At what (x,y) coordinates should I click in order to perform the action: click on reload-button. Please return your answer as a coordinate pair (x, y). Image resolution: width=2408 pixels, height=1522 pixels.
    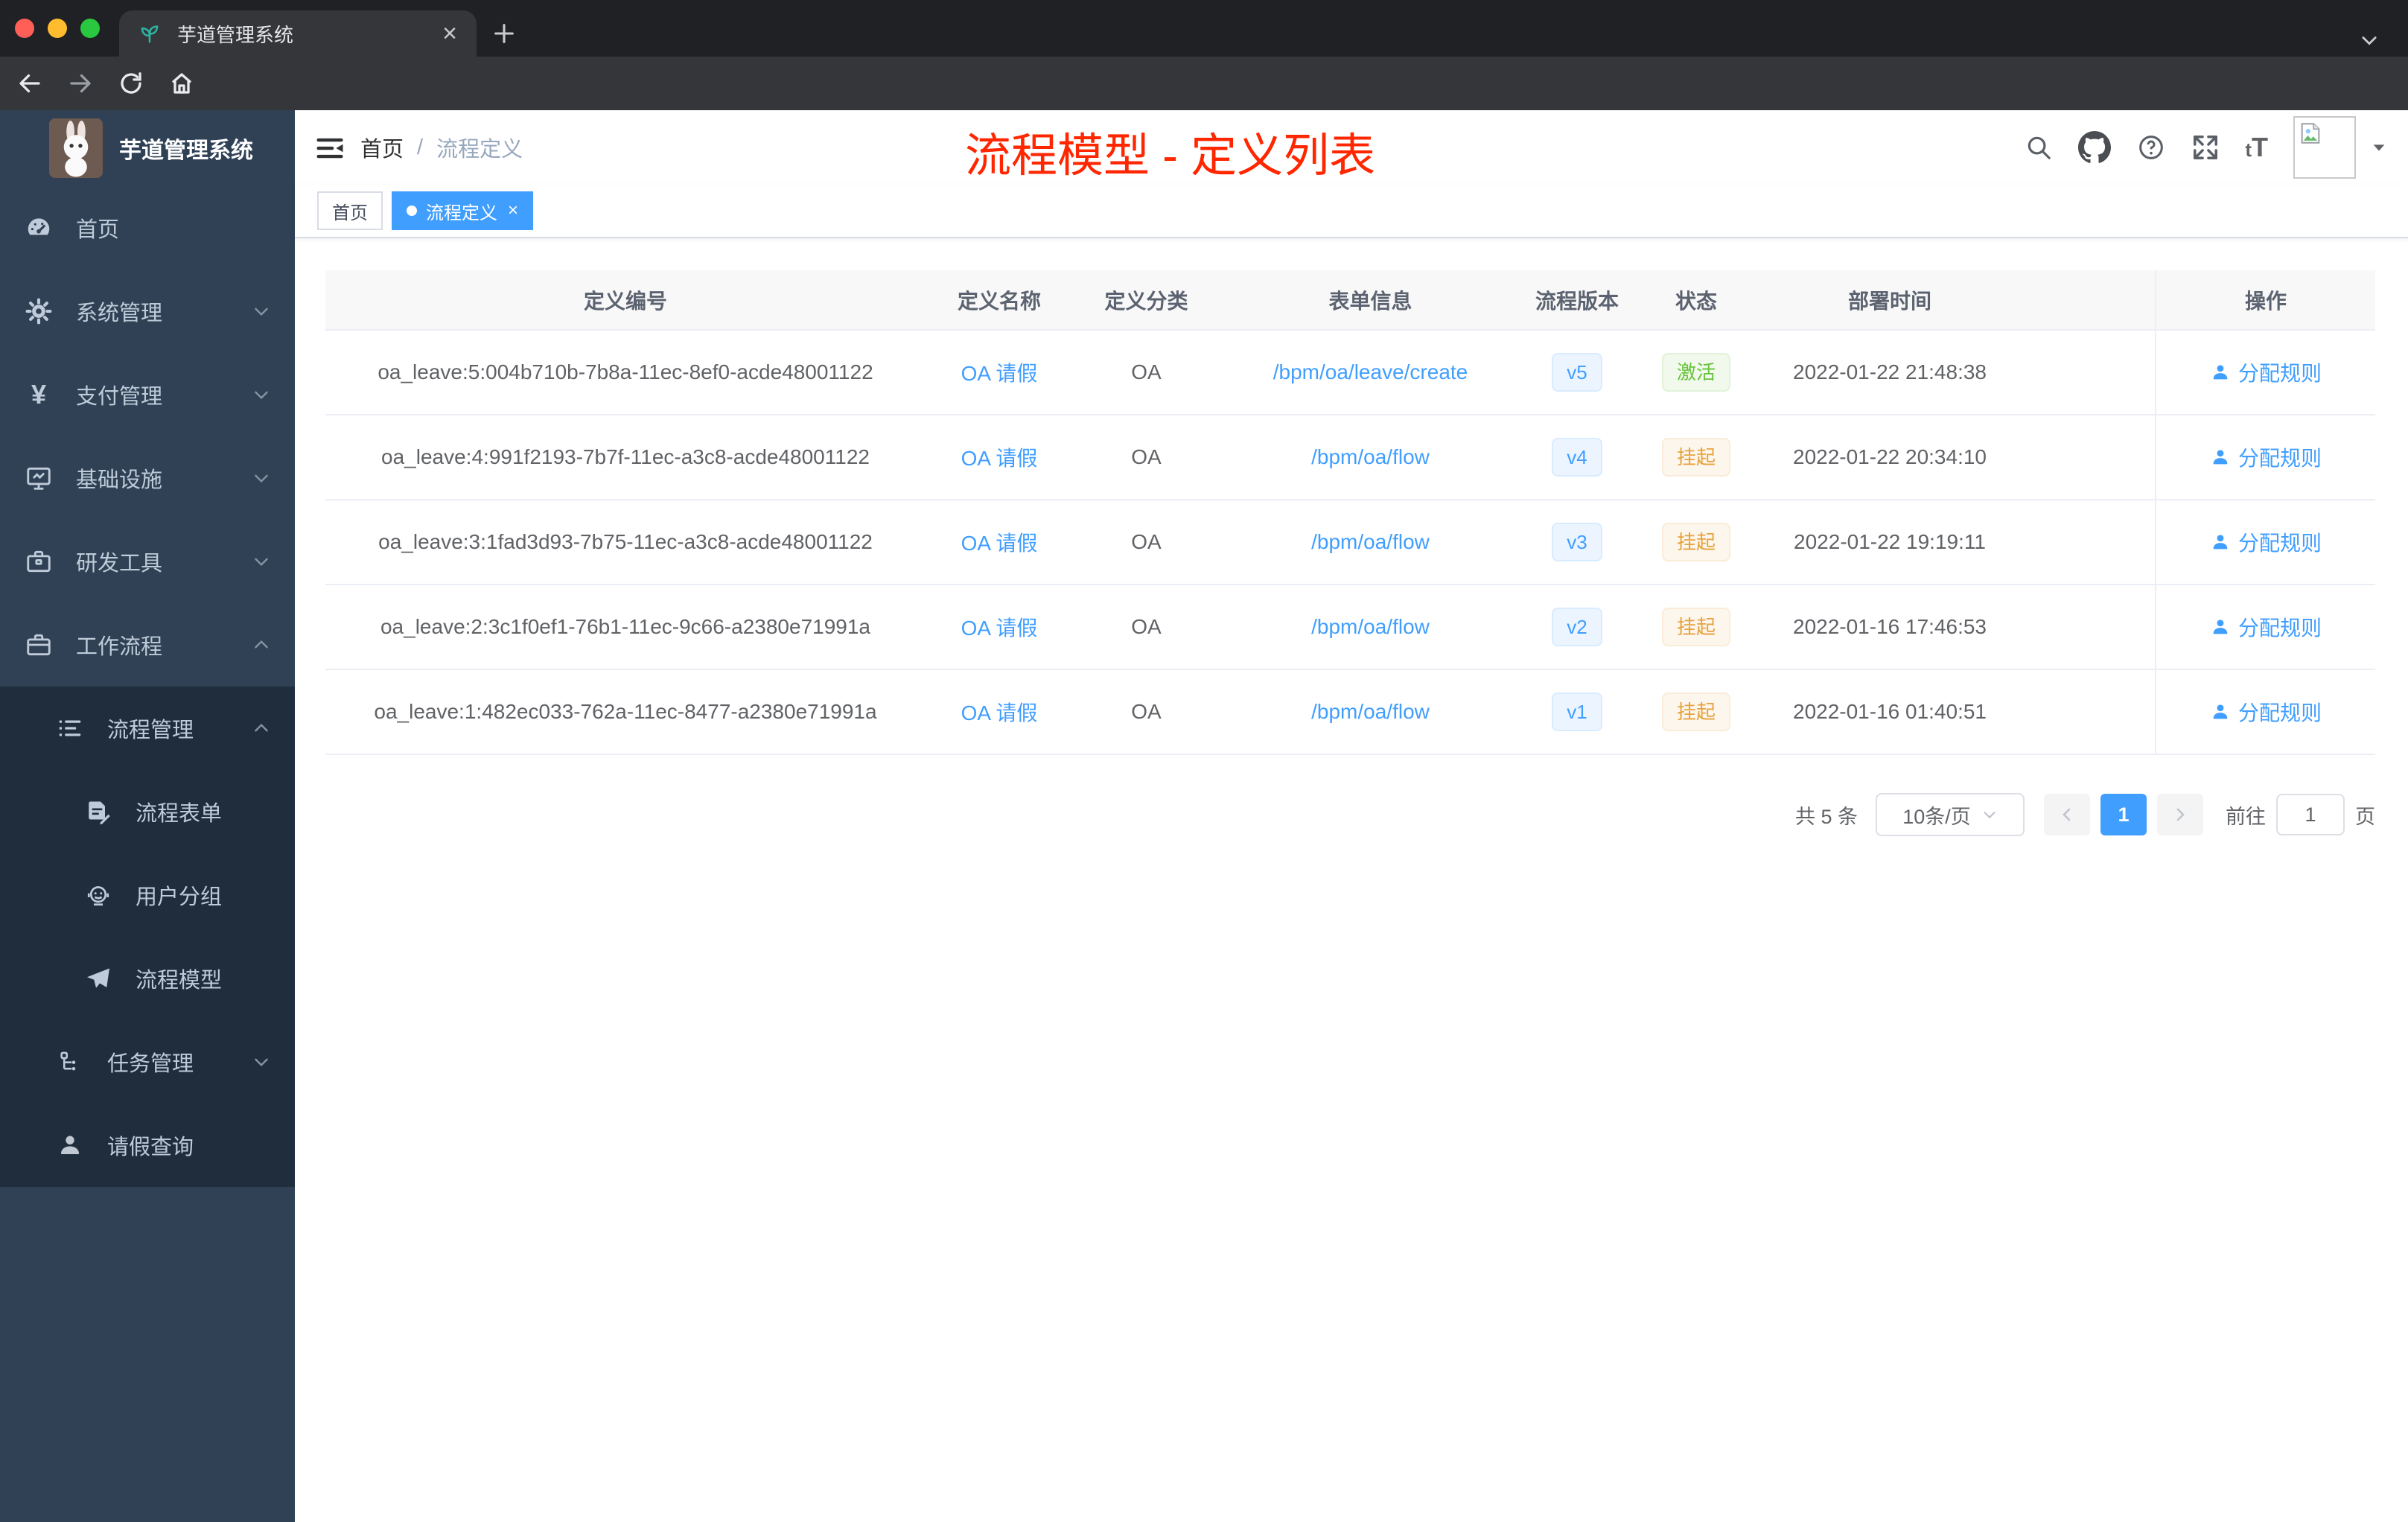
    Looking at the image, I should click on (131, 83).